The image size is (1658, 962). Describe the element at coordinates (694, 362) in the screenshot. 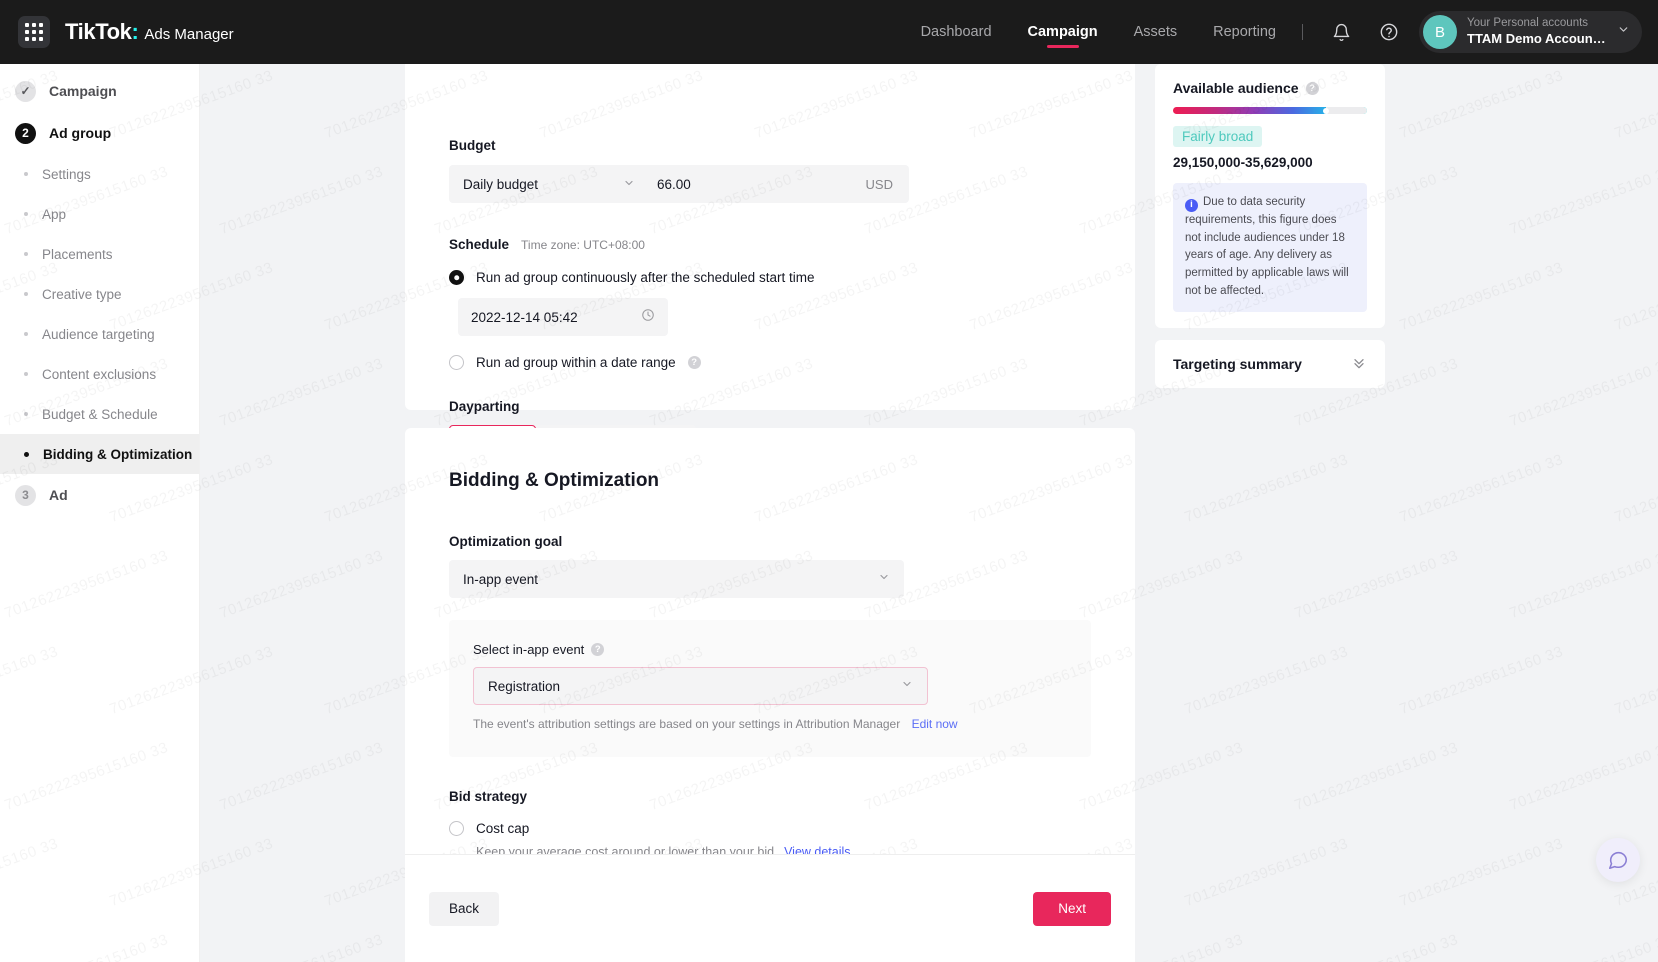

I see `help-icon-daterange: ?` at that location.